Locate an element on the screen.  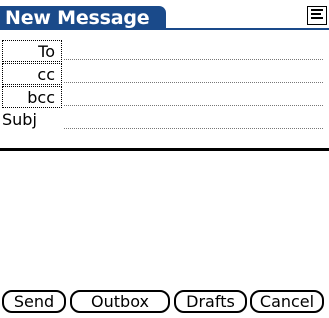
drafts-button: Drafts is located at coordinates (210, 301).